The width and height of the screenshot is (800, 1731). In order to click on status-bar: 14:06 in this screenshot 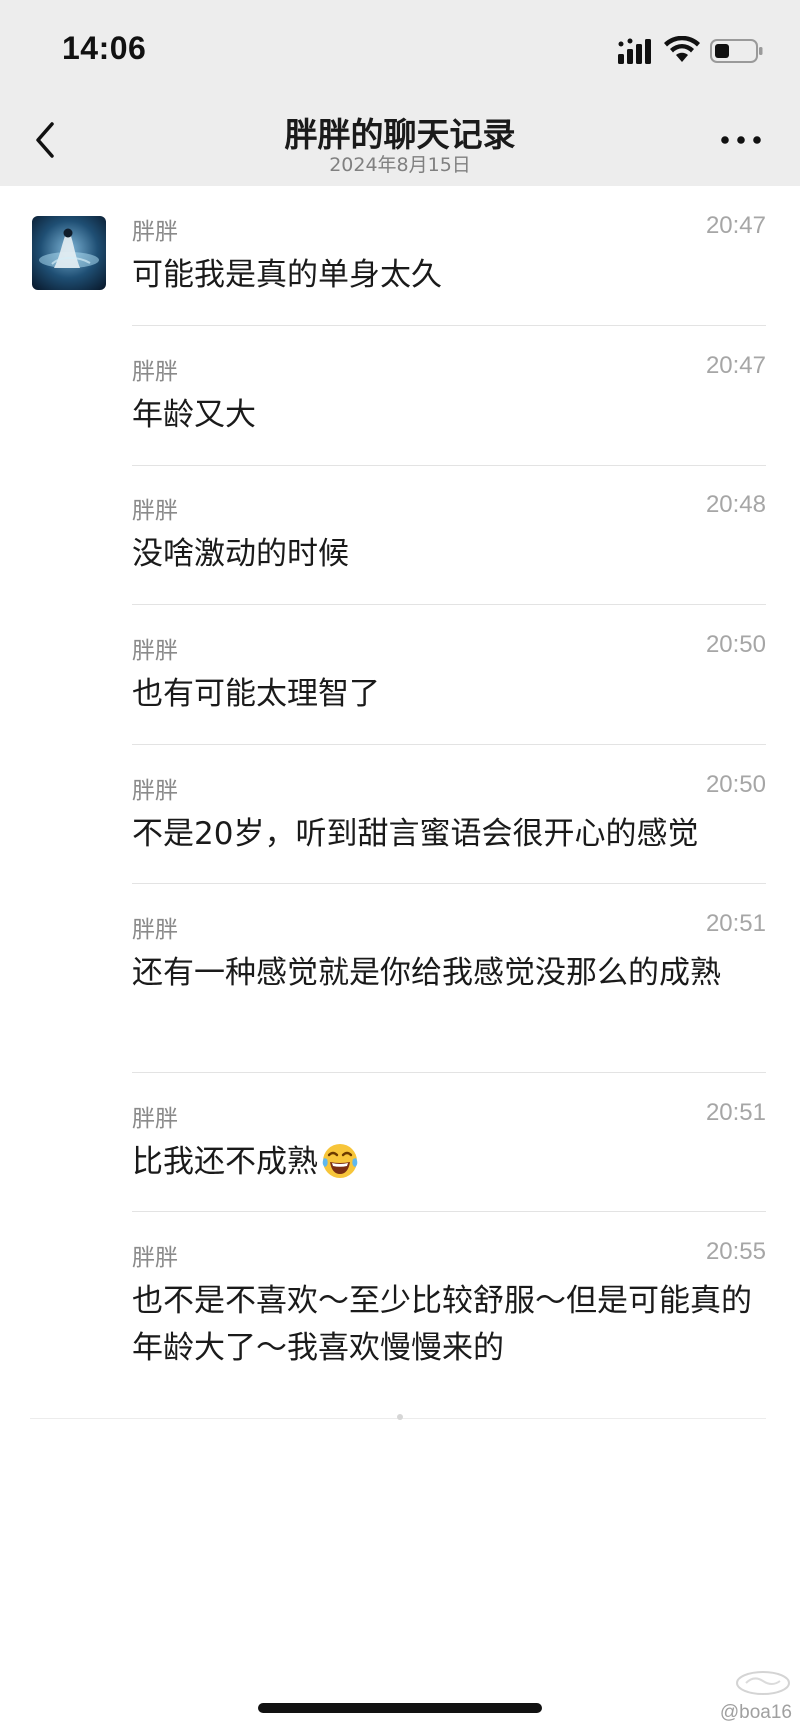, I will do `click(400, 50)`.